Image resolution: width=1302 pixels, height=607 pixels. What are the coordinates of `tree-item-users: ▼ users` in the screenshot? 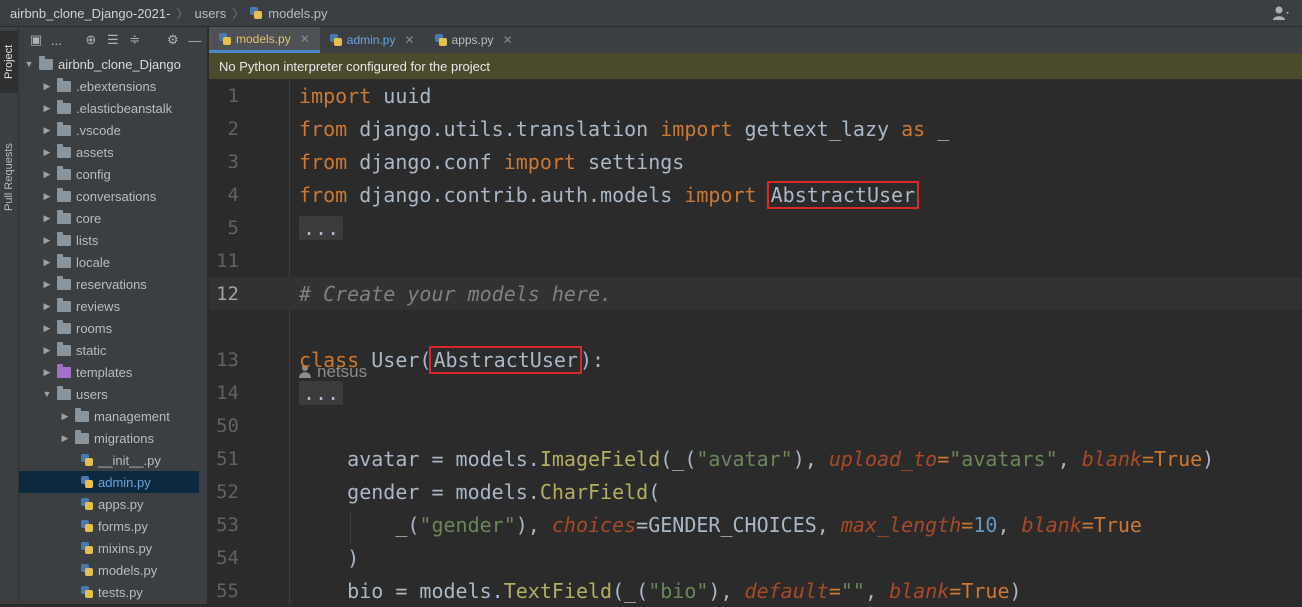 It's located at (74, 394).